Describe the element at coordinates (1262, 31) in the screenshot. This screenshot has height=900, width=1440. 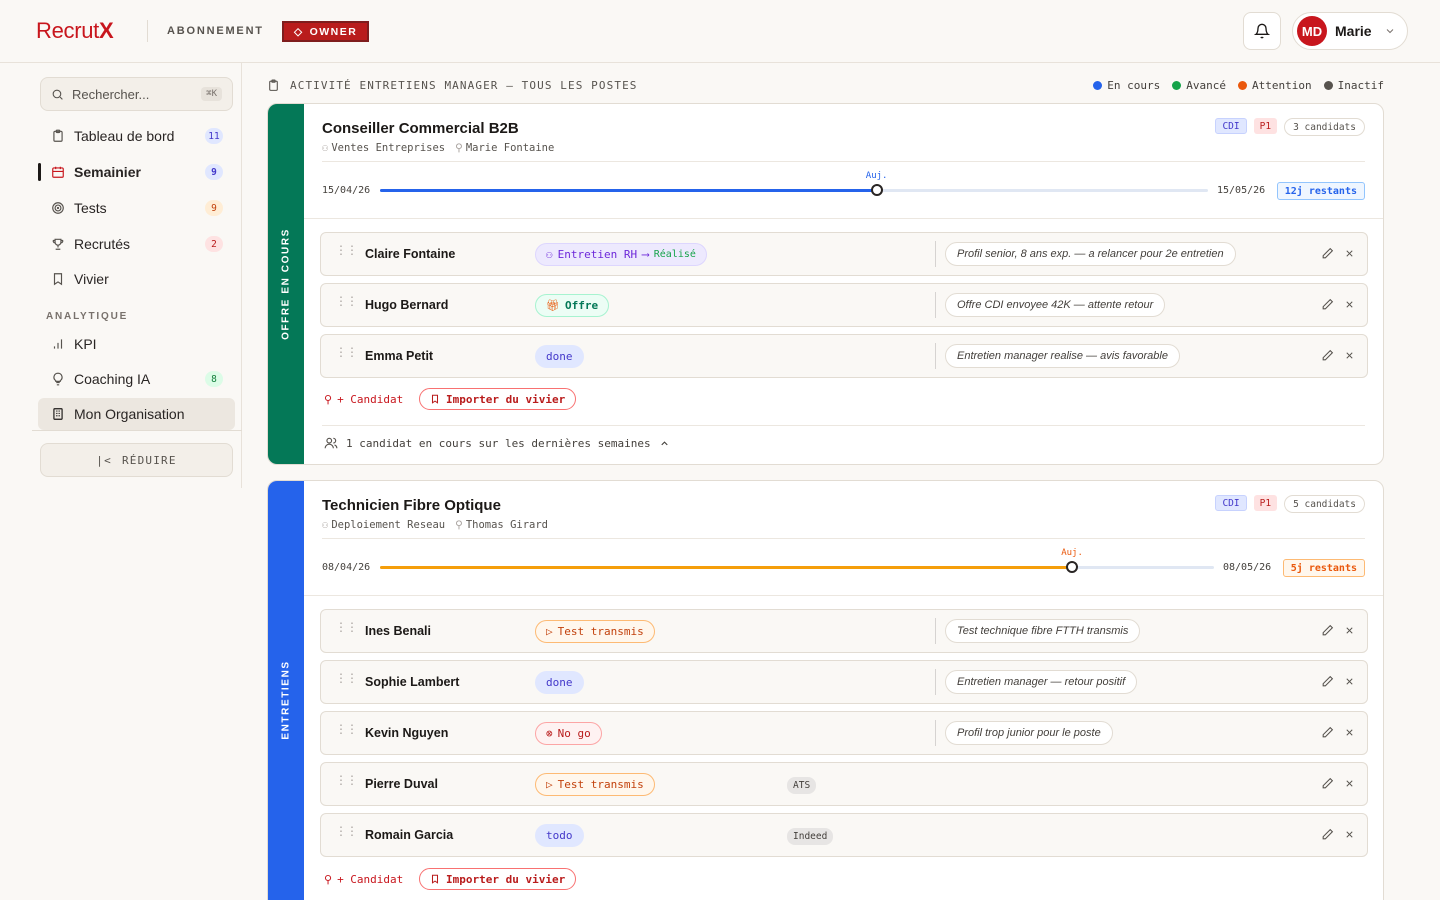
I see `notifications-button` at that location.